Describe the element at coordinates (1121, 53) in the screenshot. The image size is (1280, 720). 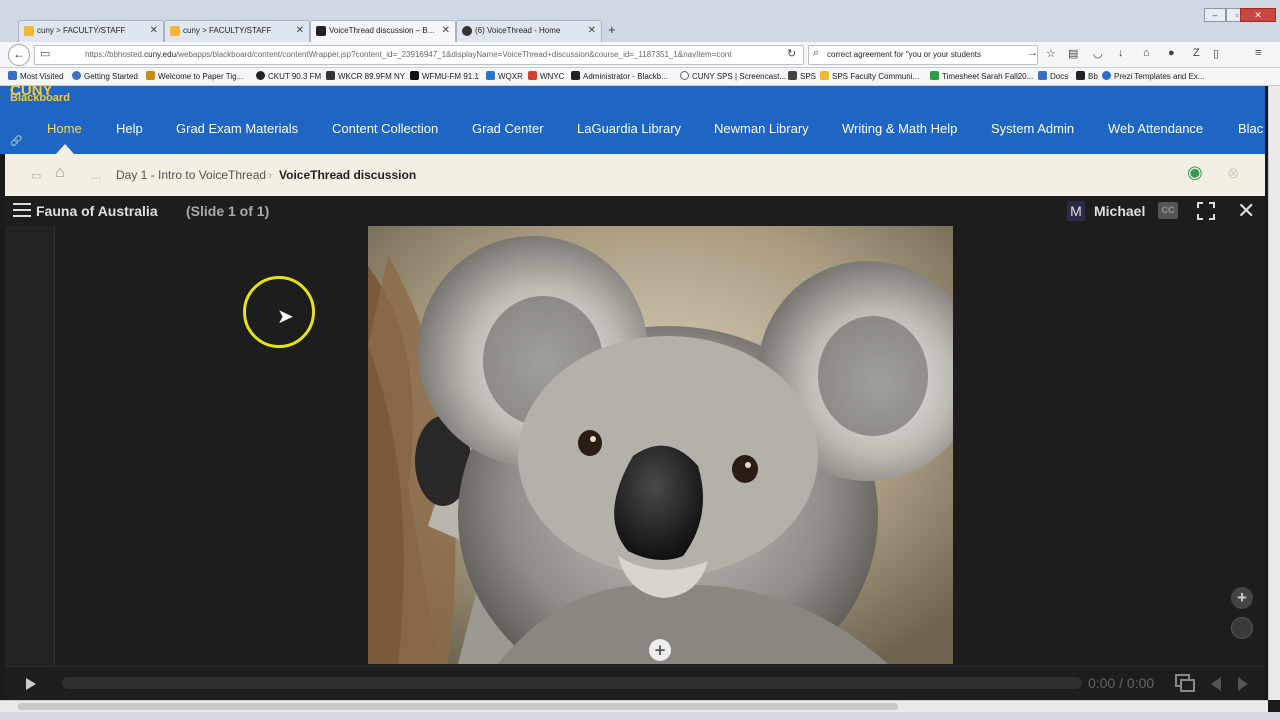
I see `download-icon: ↓` at that location.